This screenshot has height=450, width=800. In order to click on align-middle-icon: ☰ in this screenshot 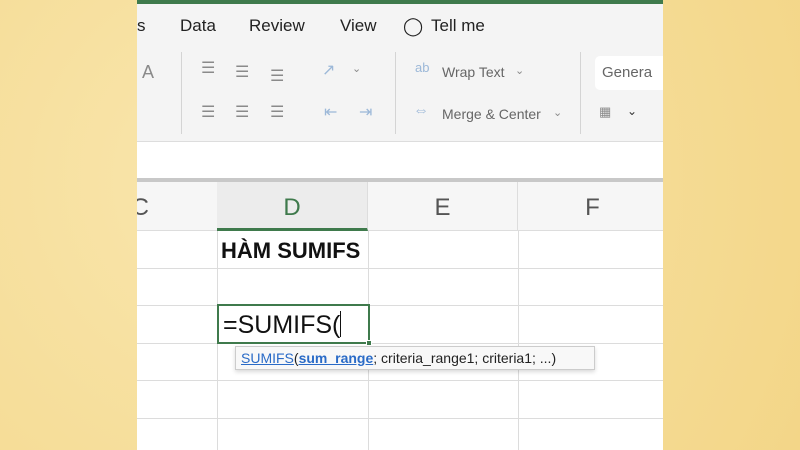, I will do `click(242, 72)`.